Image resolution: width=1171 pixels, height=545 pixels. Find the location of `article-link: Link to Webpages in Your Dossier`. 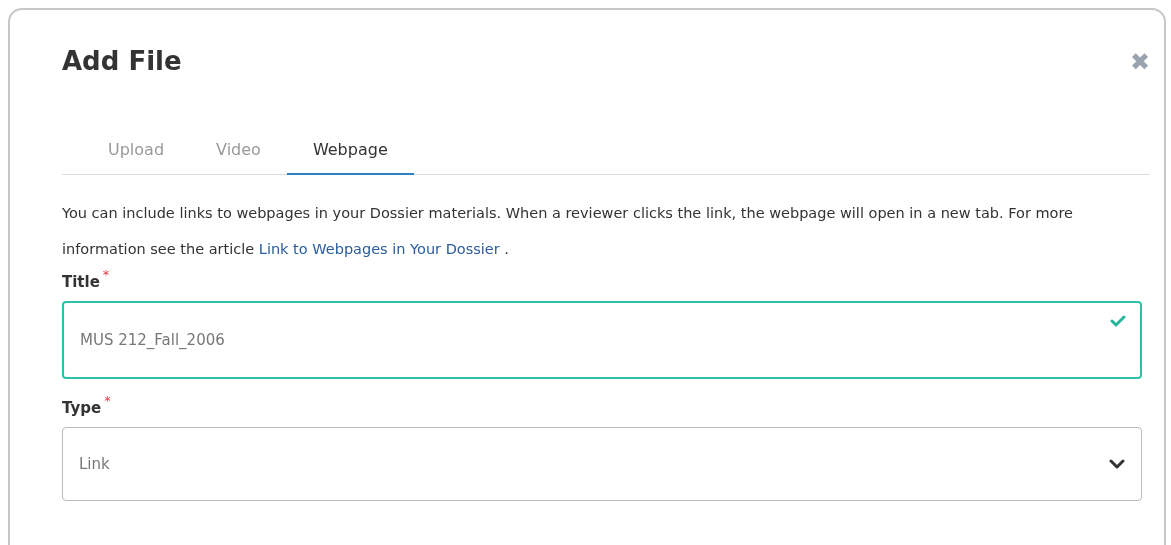

article-link: Link to Webpages in Your Dossier is located at coordinates (379, 249).